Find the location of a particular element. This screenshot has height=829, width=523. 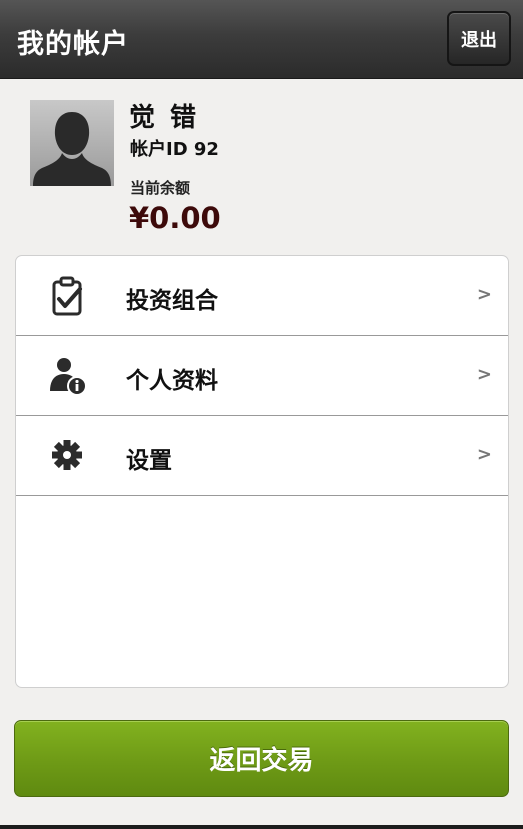

menu-item-label: 个人资料 is located at coordinates (172, 381).